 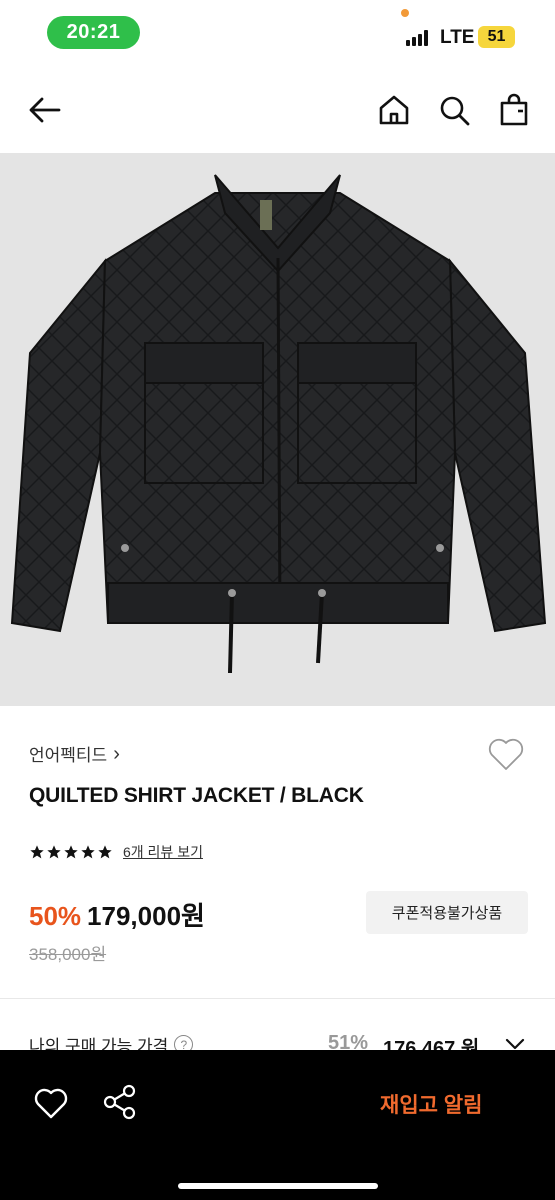 What do you see at coordinates (419, 38) in the screenshot?
I see `signal-icon` at bounding box center [419, 38].